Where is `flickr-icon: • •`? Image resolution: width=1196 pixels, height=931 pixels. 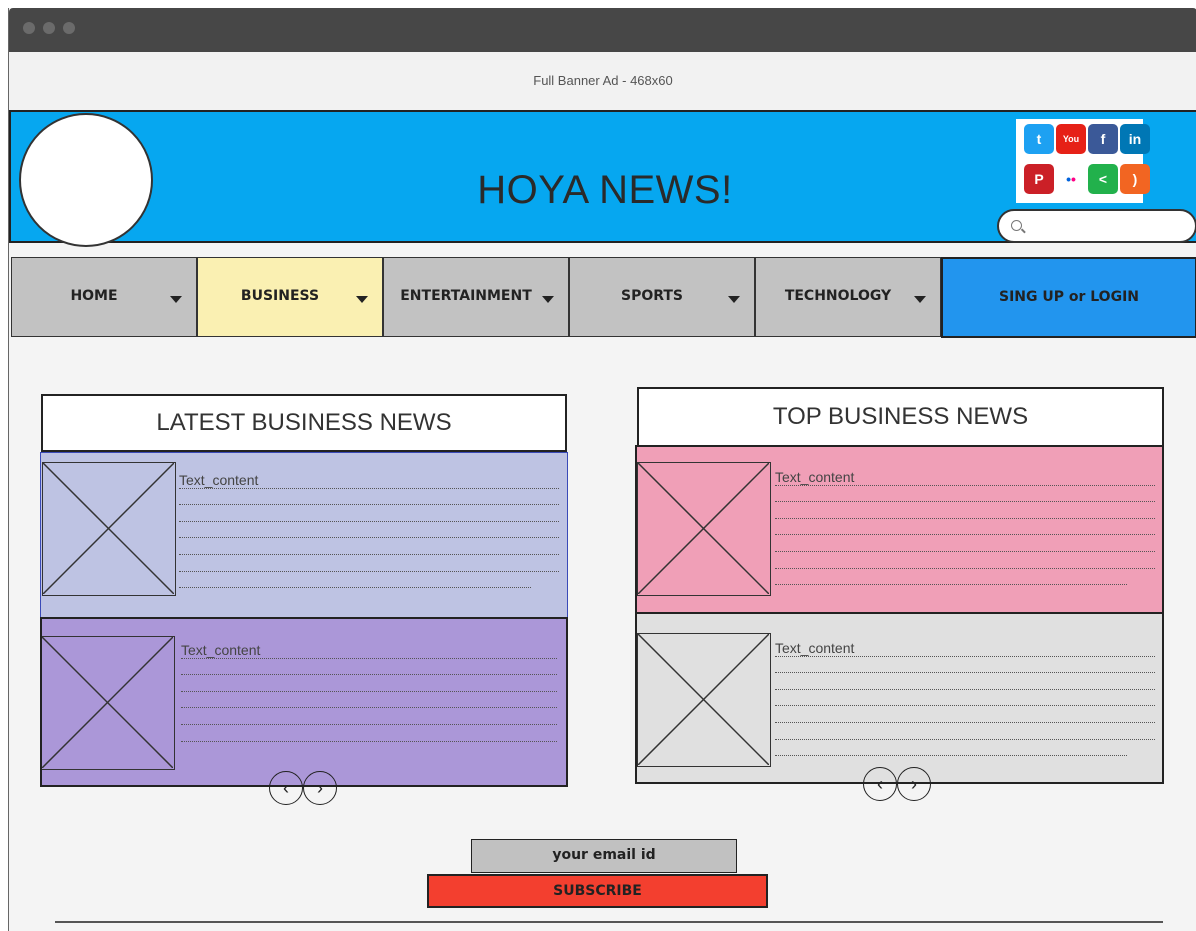
flickr-icon: • • is located at coordinates (1071, 178).